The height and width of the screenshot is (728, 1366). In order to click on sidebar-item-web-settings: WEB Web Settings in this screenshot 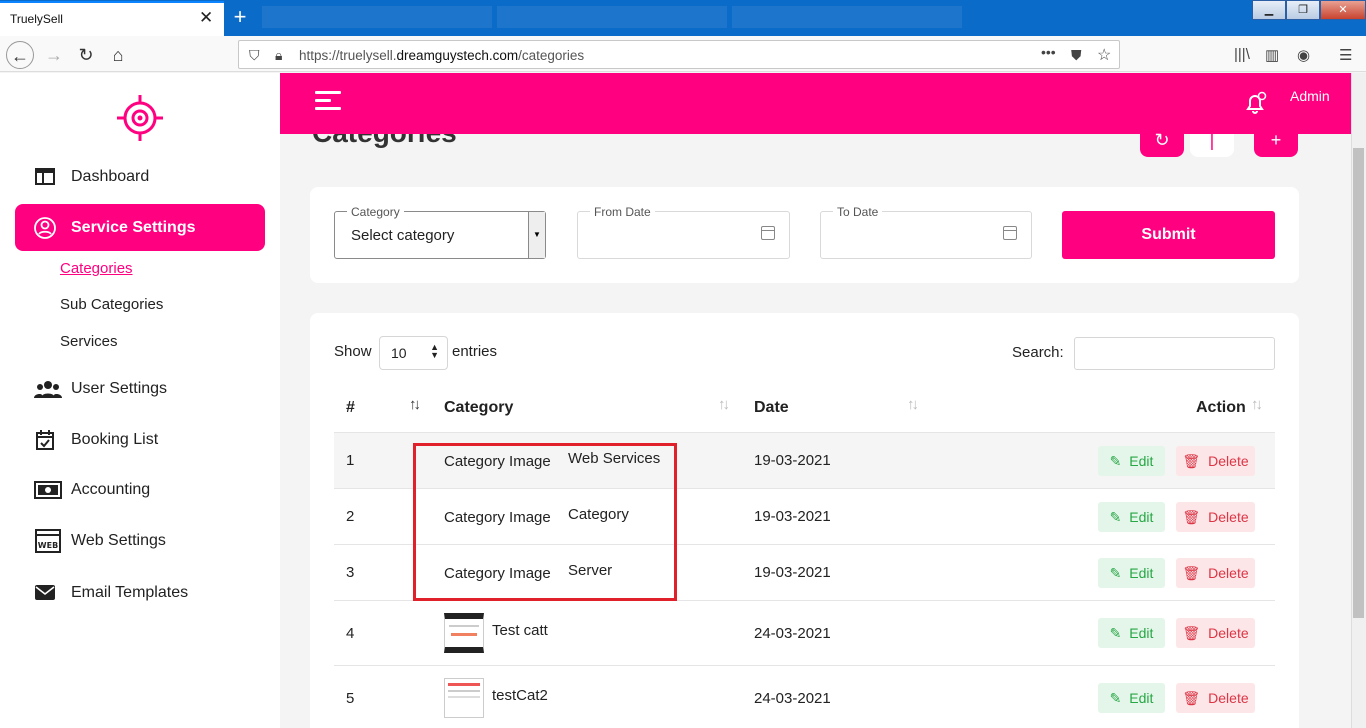, I will do `click(140, 540)`.